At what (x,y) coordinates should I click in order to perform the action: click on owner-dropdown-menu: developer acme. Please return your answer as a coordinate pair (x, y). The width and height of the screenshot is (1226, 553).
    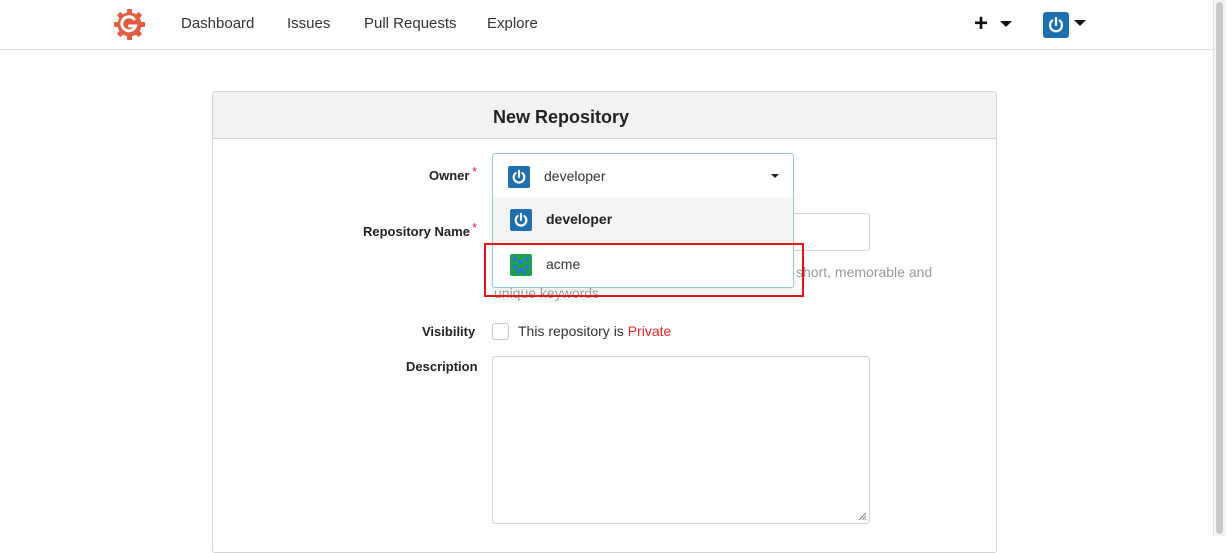
    Looking at the image, I should click on (643, 242).